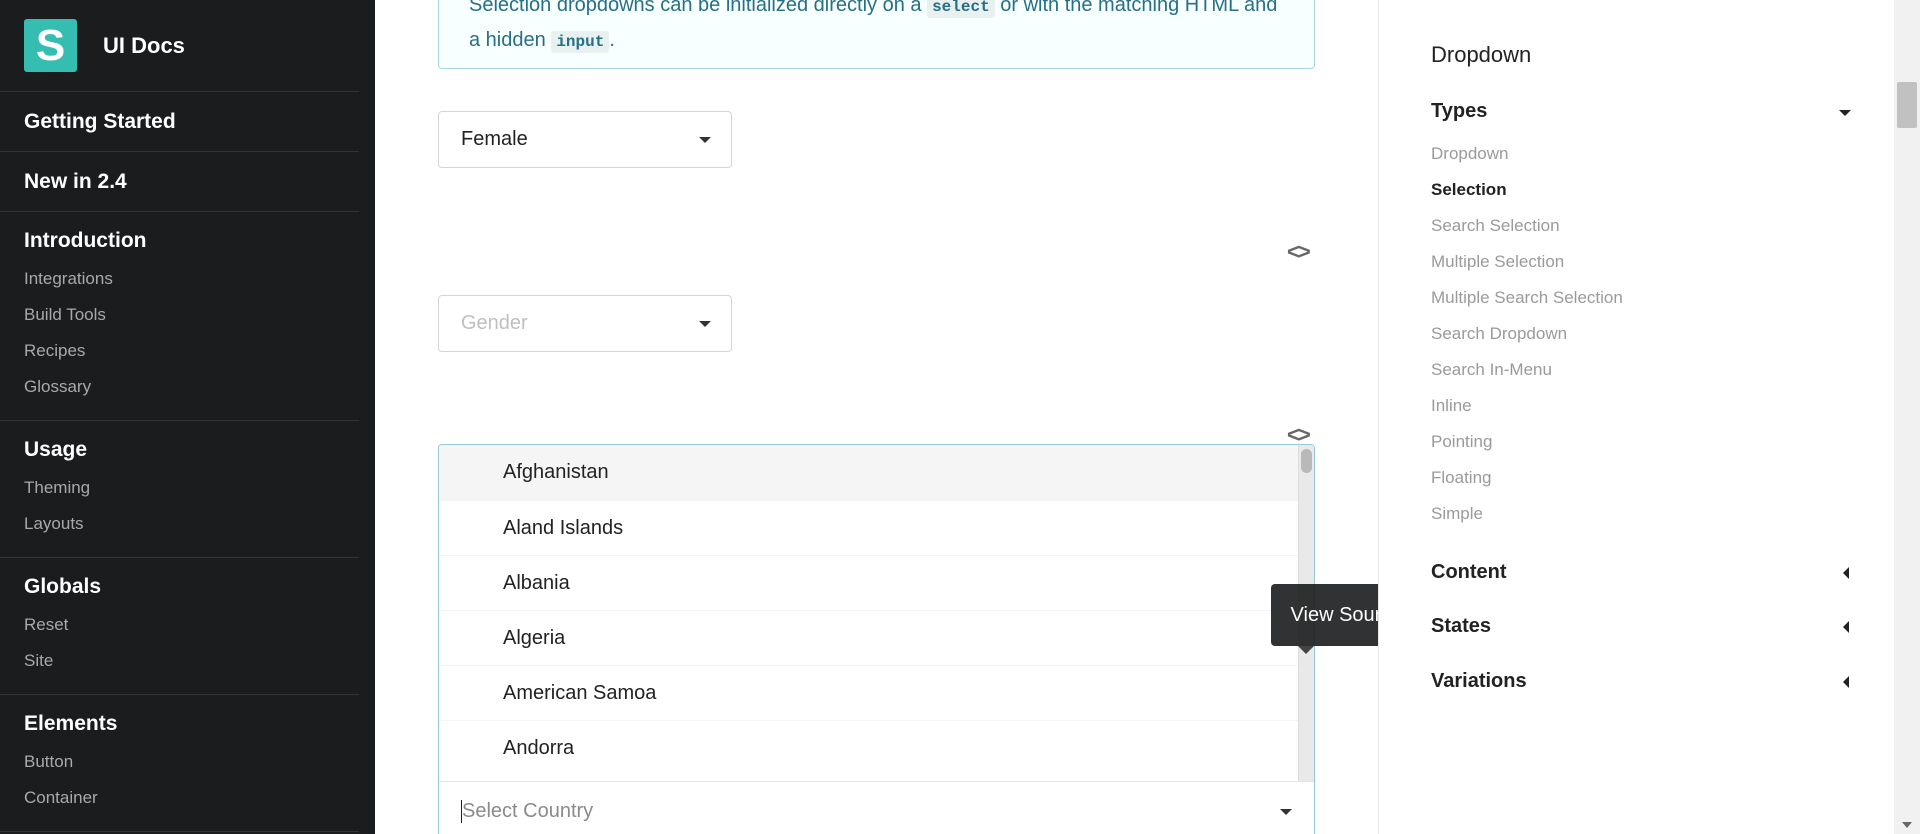  What do you see at coordinates (580, 42) in the screenshot?
I see `code-input: input` at bounding box center [580, 42].